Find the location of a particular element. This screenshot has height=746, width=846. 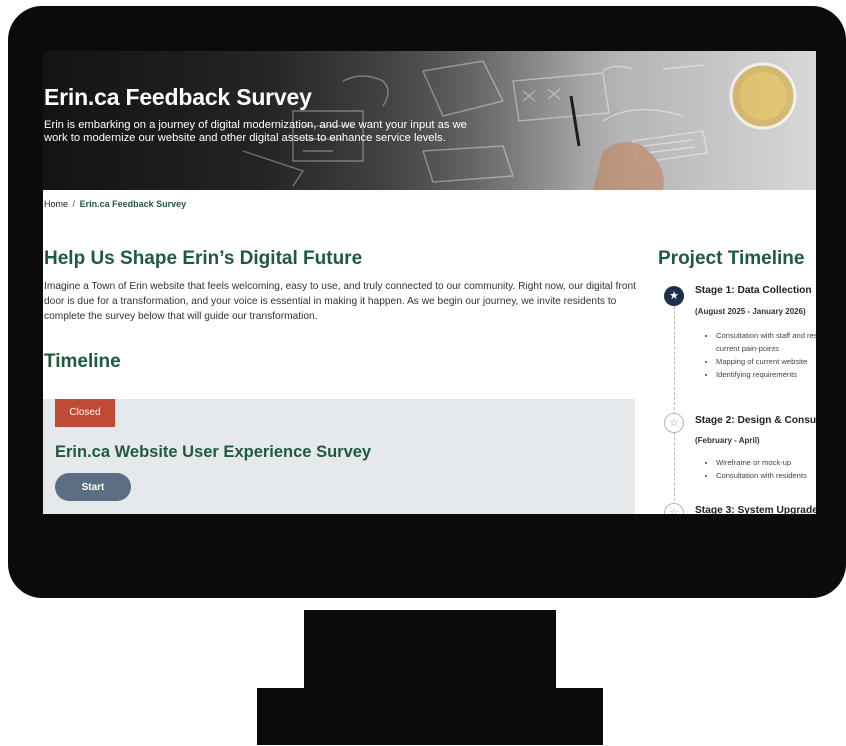

timeline-connector is located at coordinates (674, 405).